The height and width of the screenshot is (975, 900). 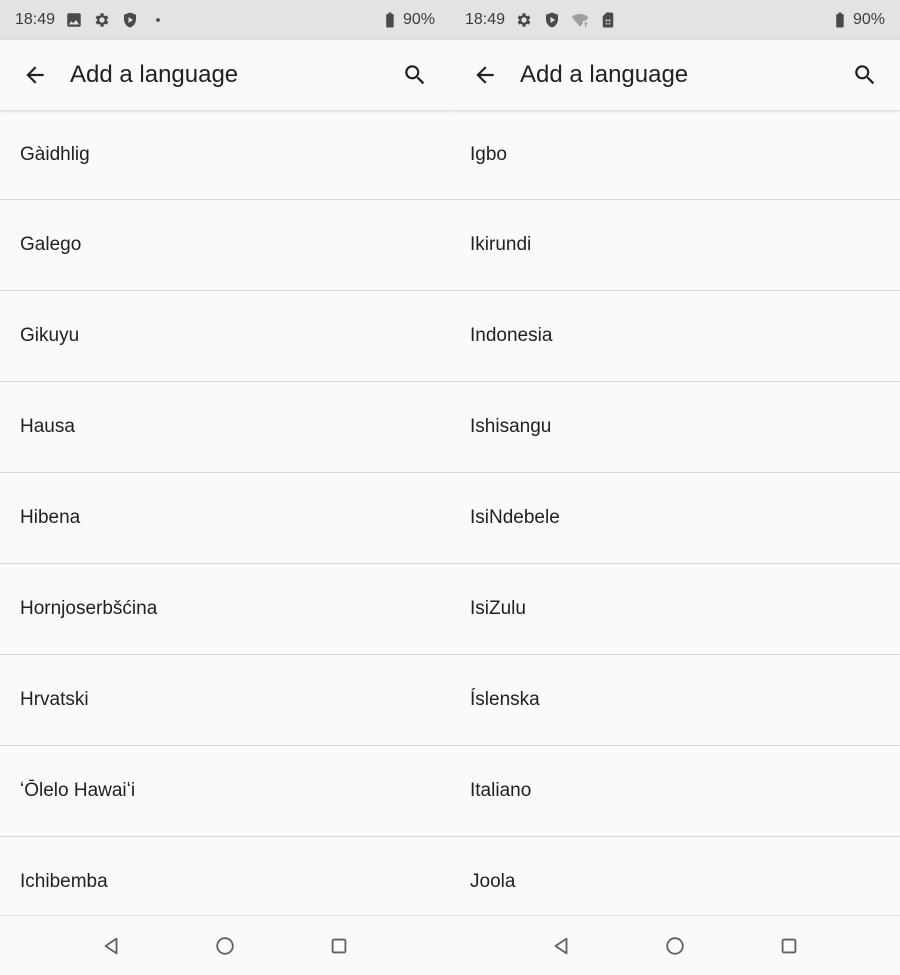 What do you see at coordinates (608, 20) in the screenshot?
I see `sim-icon` at bounding box center [608, 20].